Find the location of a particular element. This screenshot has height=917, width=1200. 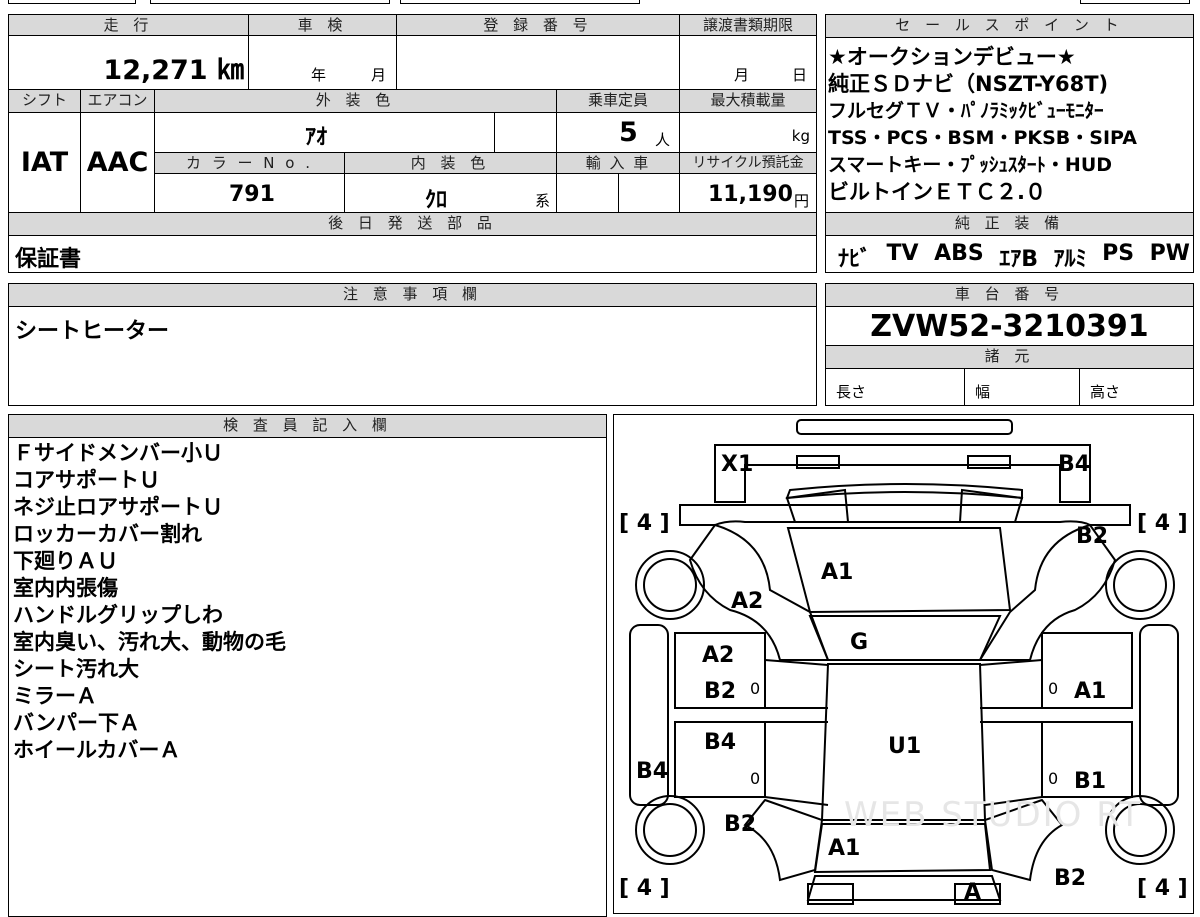

exterior-color-value: ｱｵ is located at coordinates (316, 137).